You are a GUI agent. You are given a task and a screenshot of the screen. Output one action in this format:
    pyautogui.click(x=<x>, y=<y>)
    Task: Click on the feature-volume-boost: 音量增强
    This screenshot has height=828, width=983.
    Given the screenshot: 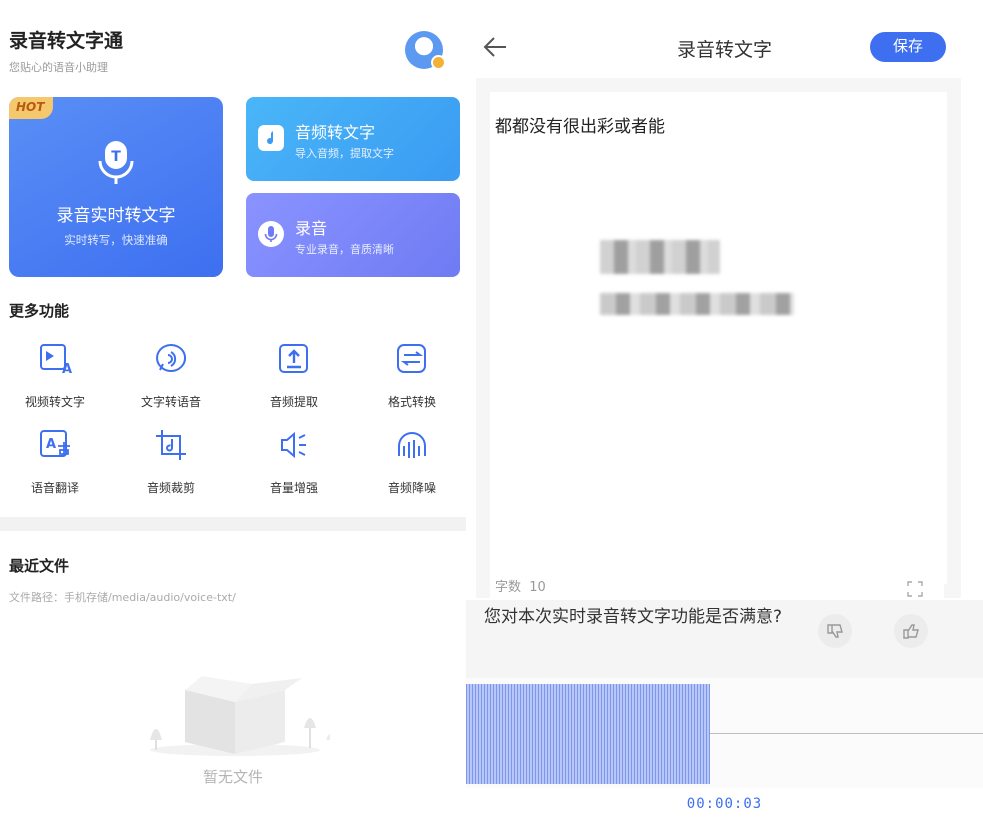 What is the action you would take?
    pyautogui.click(x=294, y=462)
    